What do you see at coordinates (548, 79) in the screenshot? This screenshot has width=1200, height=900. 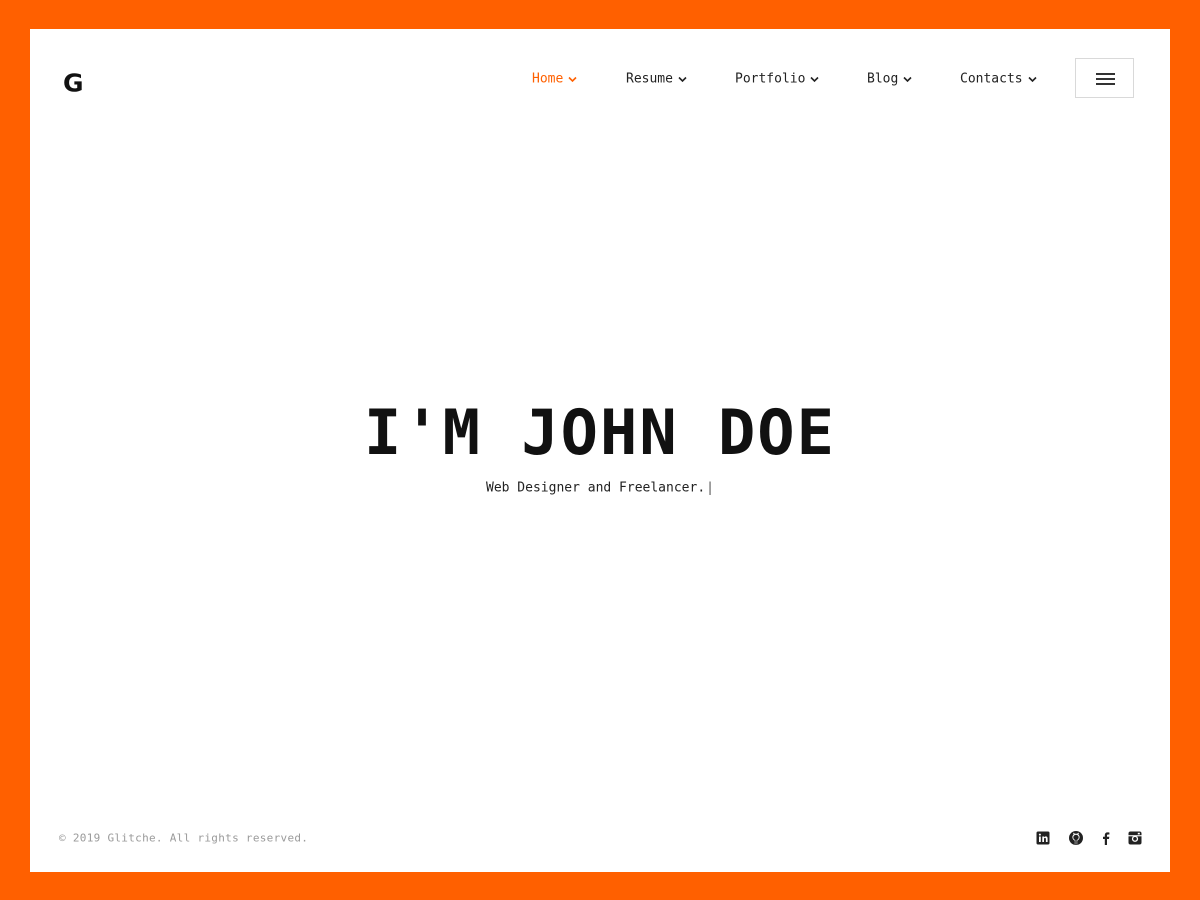 I see `nav-item-label: Home` at bounding box center [548, 79].